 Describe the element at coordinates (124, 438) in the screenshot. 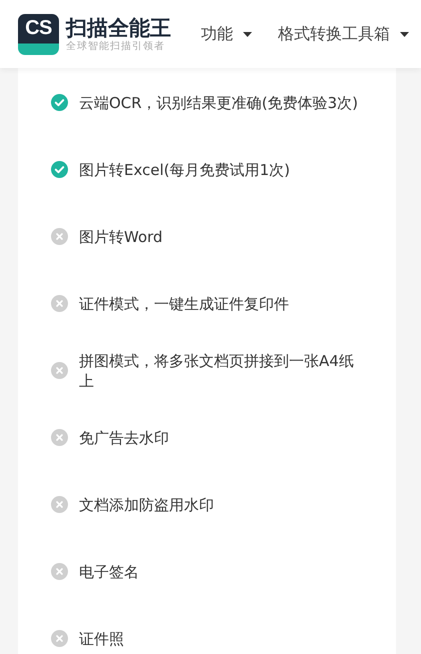

I see `feature-text: 免广告去水印` at that location.